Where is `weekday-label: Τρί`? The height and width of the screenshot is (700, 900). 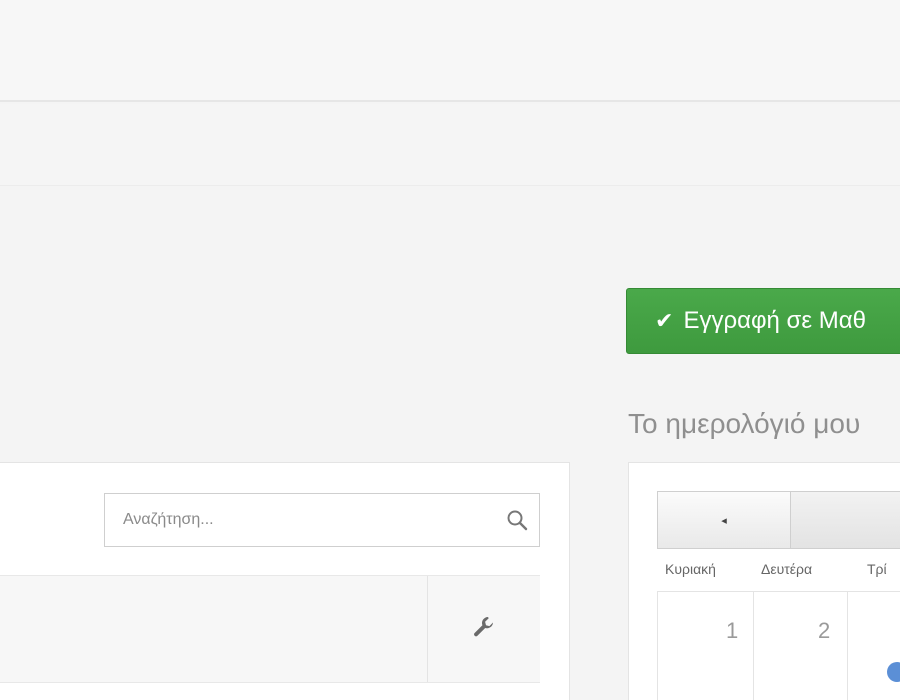
weekday-label: Τρί is located at coordinates (877, 569).